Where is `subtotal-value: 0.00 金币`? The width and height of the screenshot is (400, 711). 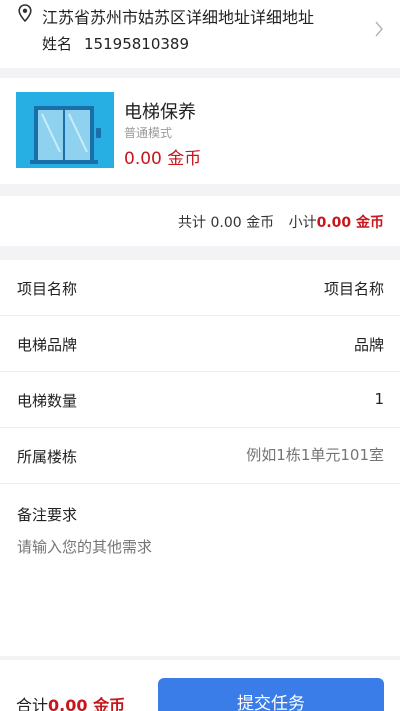 subtotal-value: 0.00 金币 is located at coordinates (350, 223).